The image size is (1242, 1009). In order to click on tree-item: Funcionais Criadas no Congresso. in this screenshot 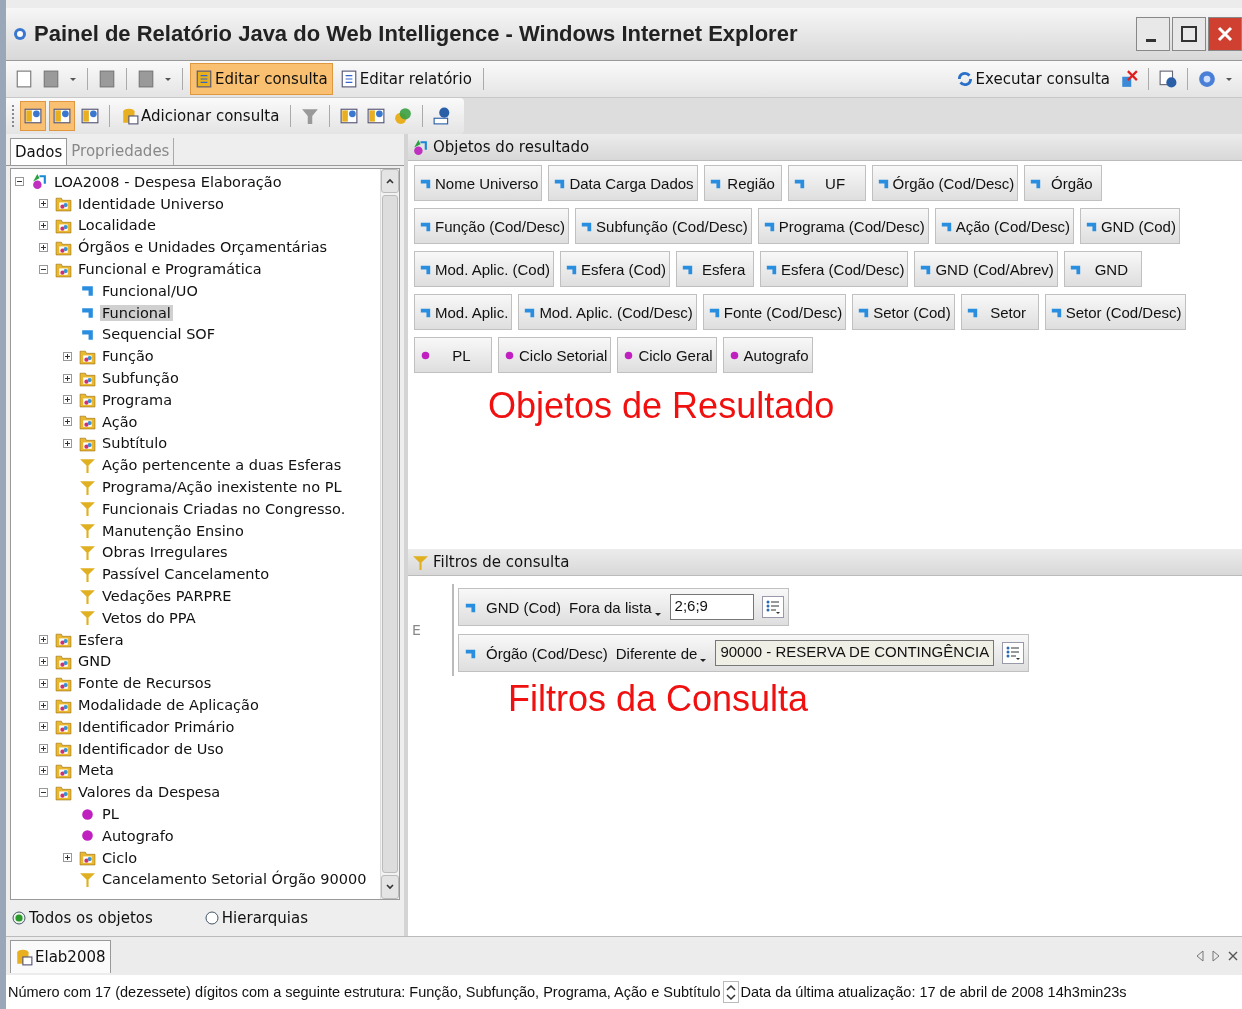, I will do `click(224, 508)`.